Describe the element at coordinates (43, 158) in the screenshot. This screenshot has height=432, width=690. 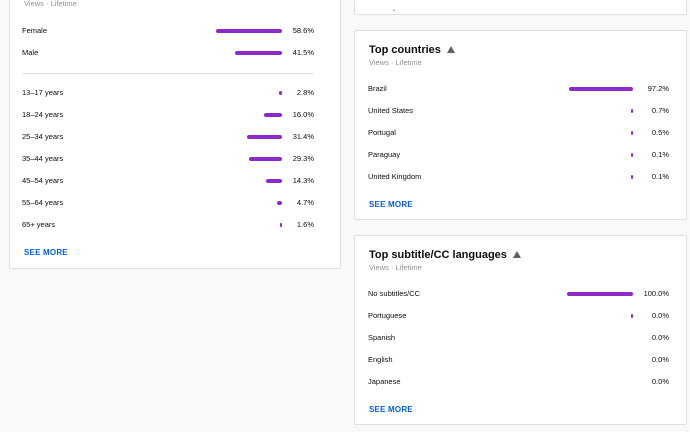
I see `item-label: 35–44 years` at that location.